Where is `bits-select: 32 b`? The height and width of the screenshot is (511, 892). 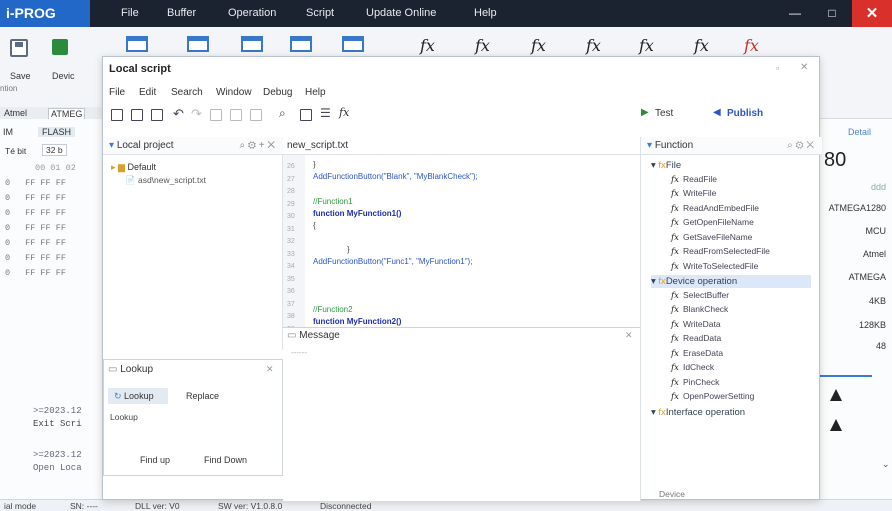
bits-select: 32 b is located at coordinates (54, 150).